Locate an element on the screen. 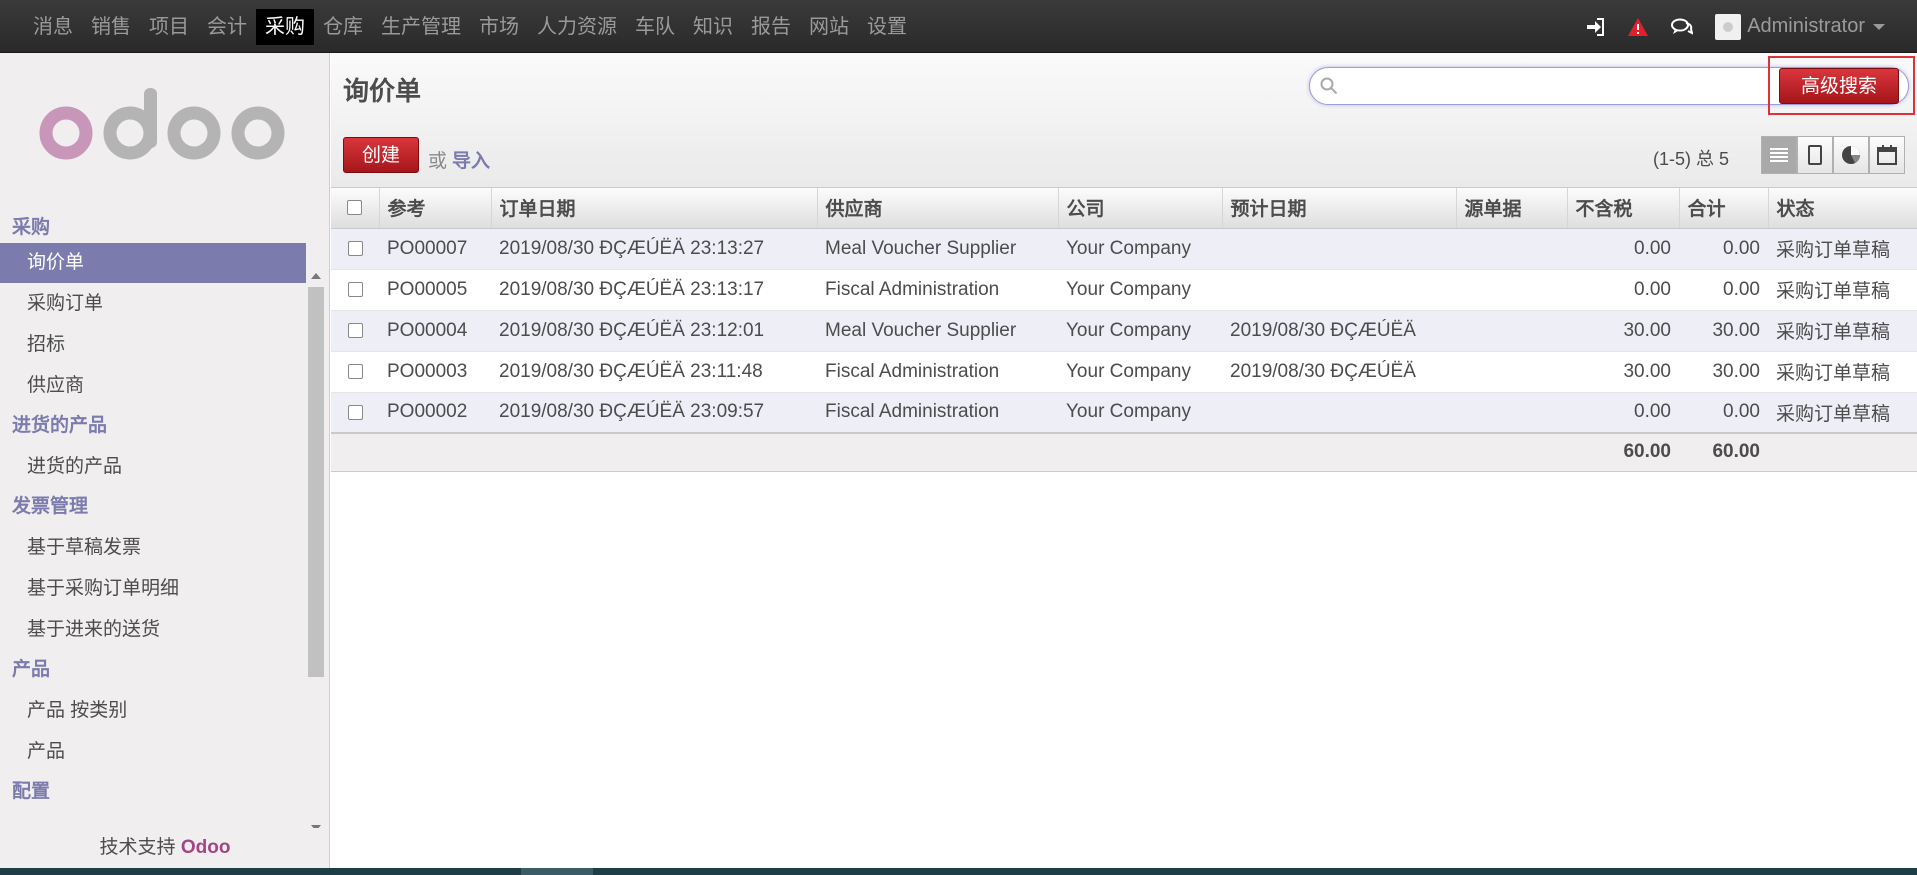 This screenshot has width=1917, height=875. sidebar-item-incoming-products: 进货的产品 is located at coordinates (153, 466).